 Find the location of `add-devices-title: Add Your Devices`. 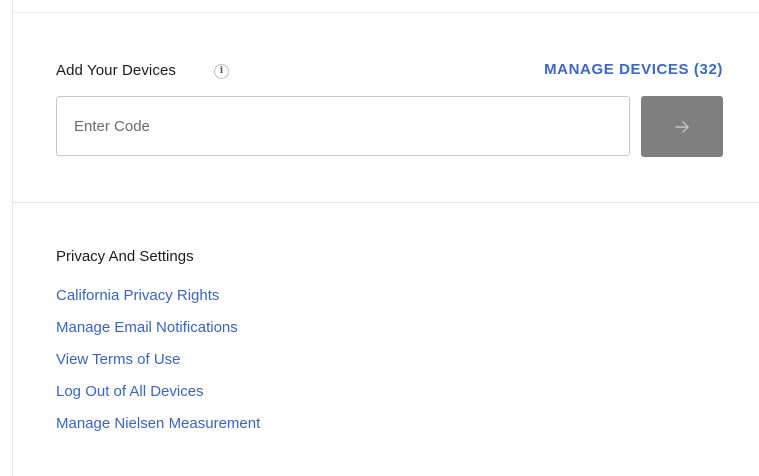

add-devices-title: Add Your Devices is located at coordinates (116, 70).